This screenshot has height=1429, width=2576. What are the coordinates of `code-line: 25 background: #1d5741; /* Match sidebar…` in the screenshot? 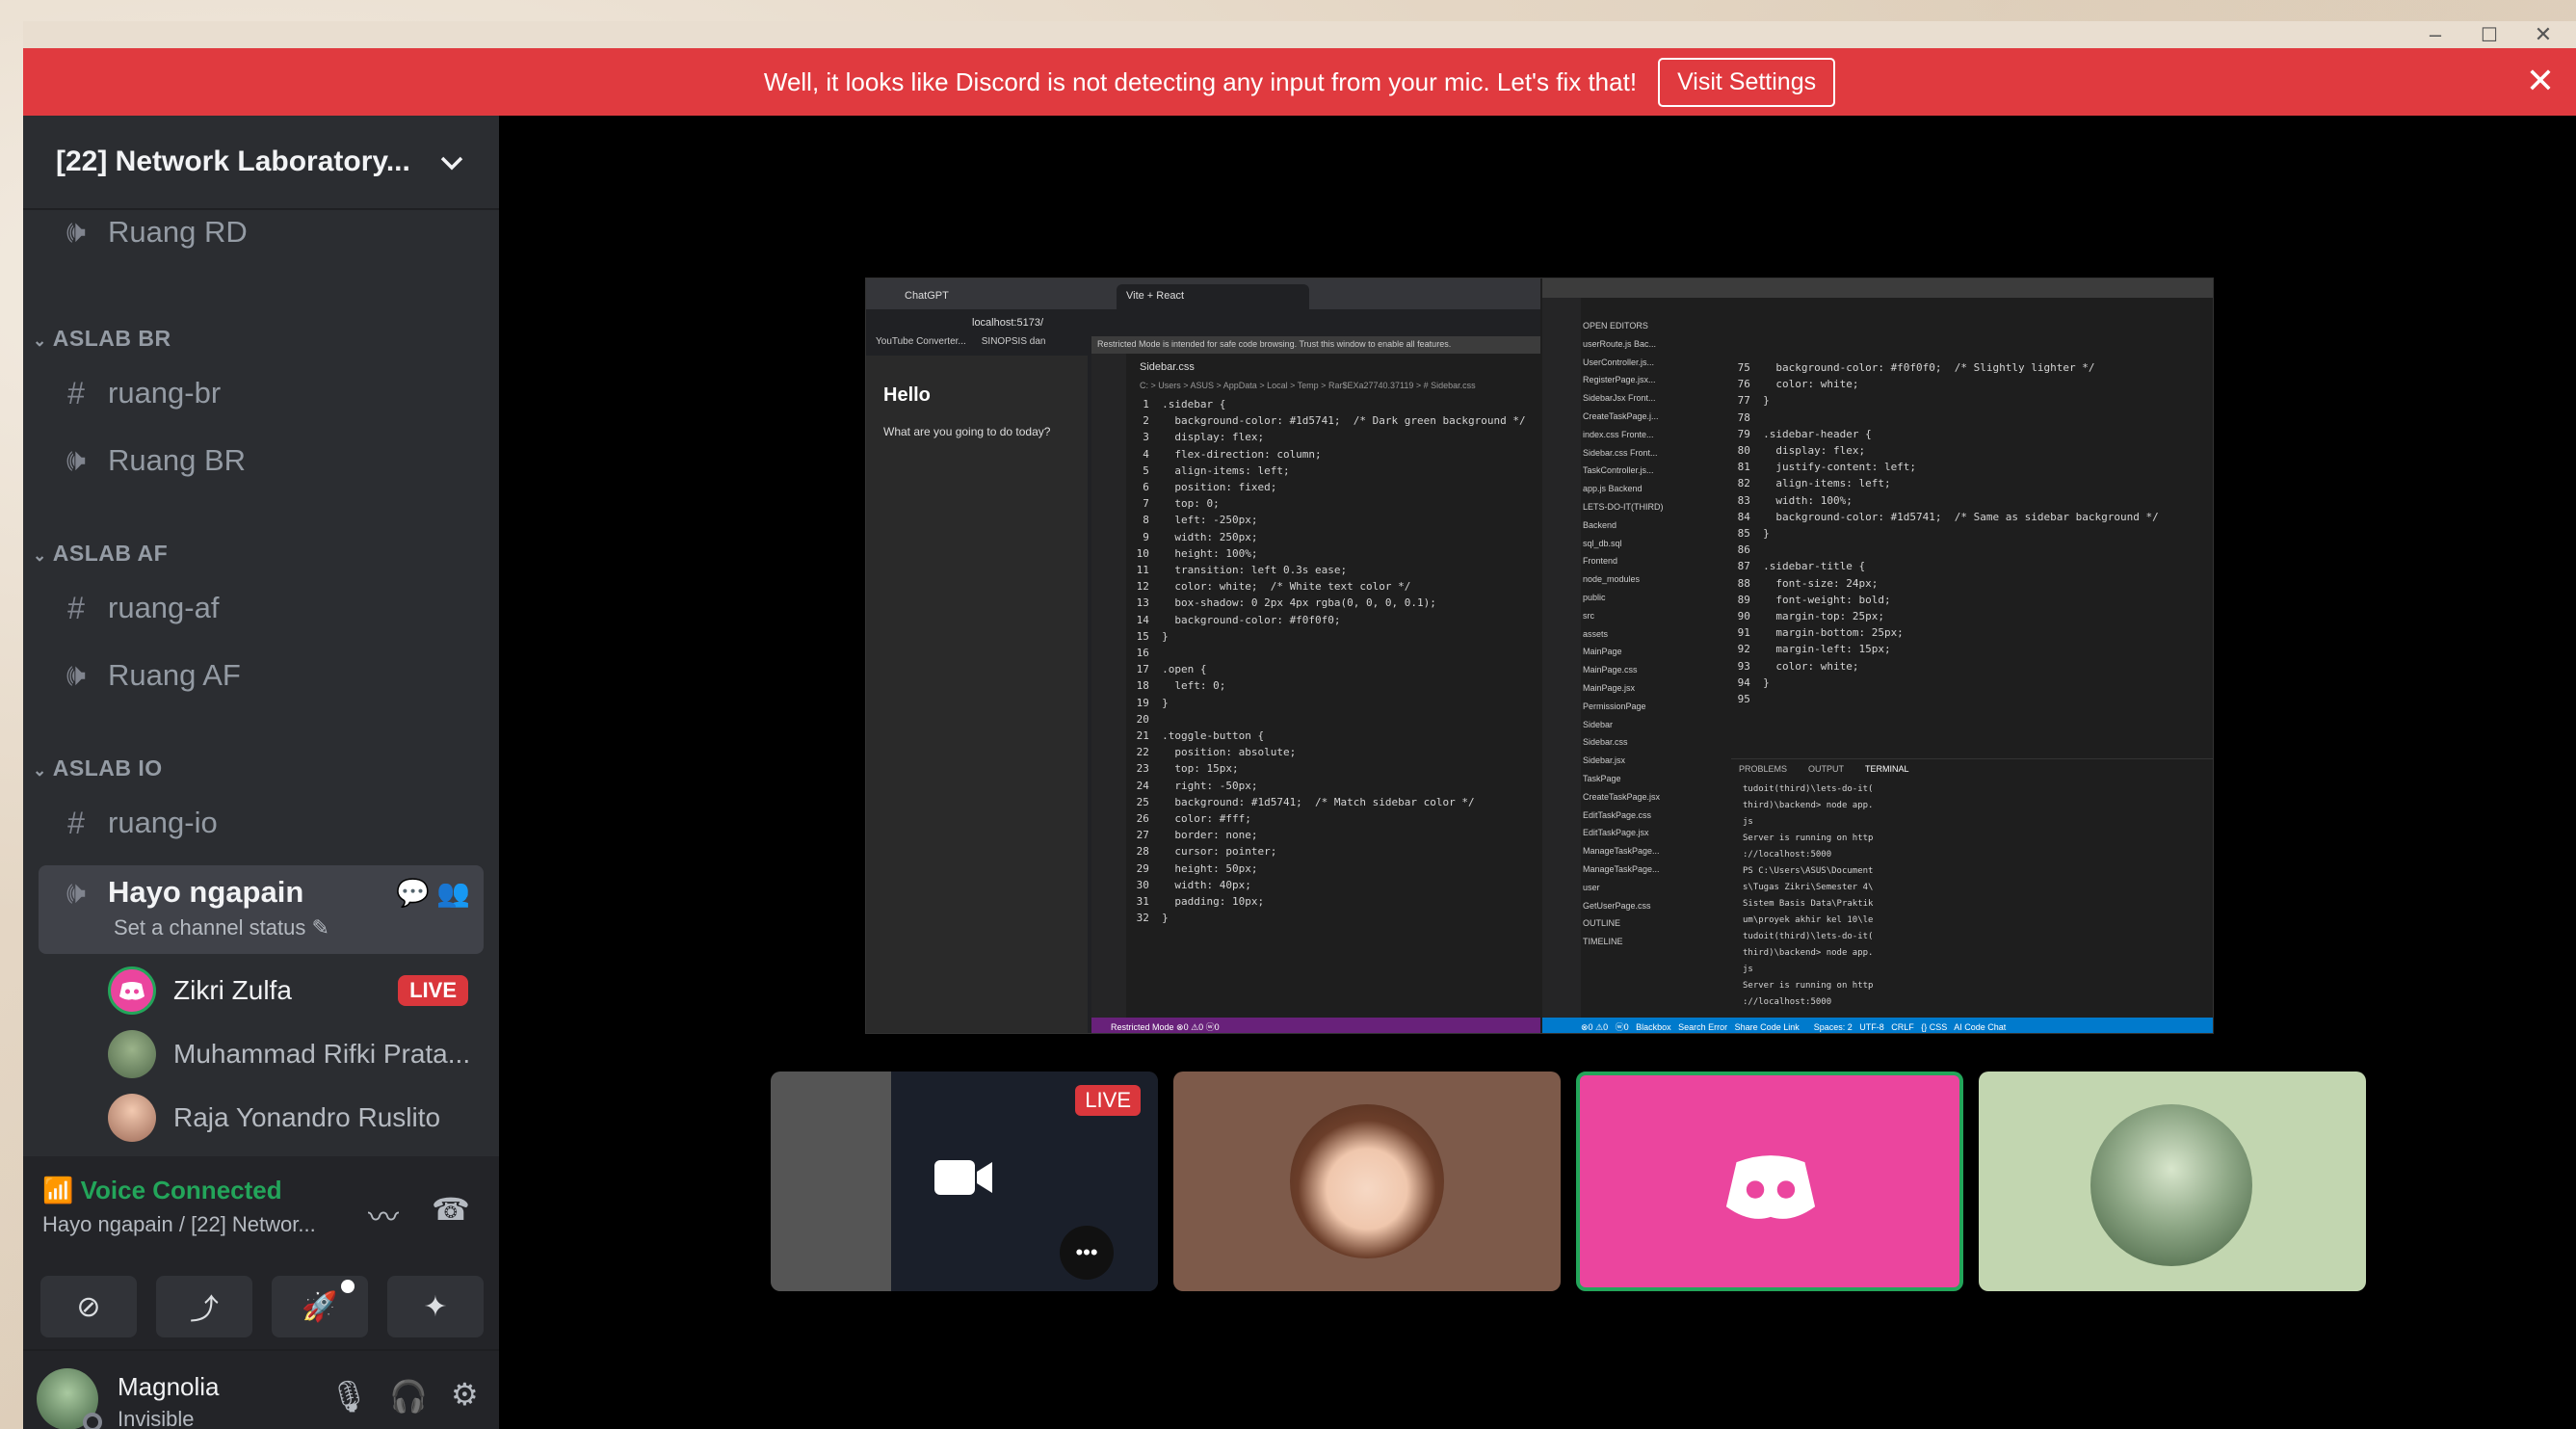 It's located at (1303, 801).